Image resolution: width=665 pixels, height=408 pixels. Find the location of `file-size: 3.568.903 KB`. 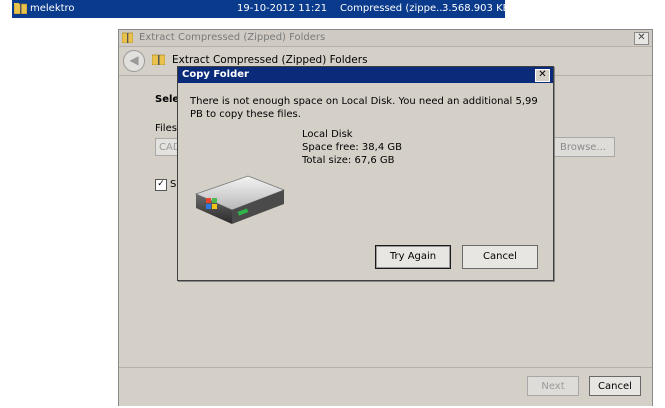

file-size: 3.568.903 KB is located at coordinates (476, 8).